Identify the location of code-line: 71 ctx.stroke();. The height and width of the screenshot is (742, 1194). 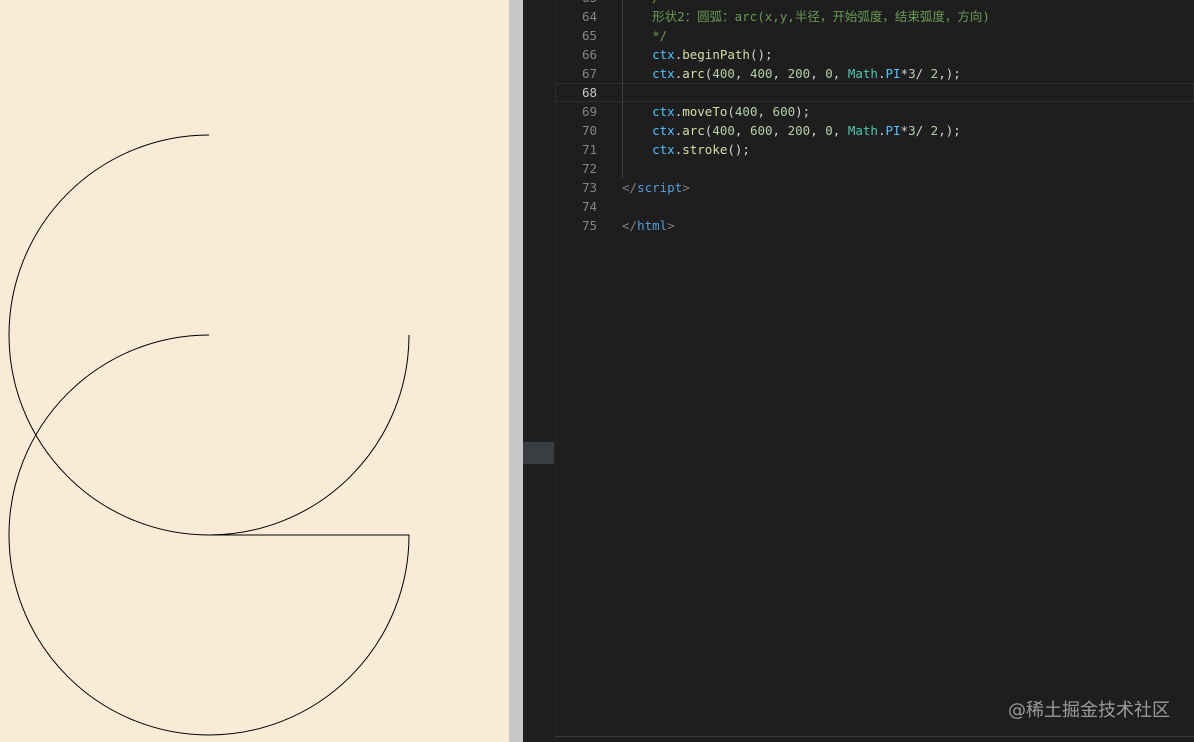
(874, 149).